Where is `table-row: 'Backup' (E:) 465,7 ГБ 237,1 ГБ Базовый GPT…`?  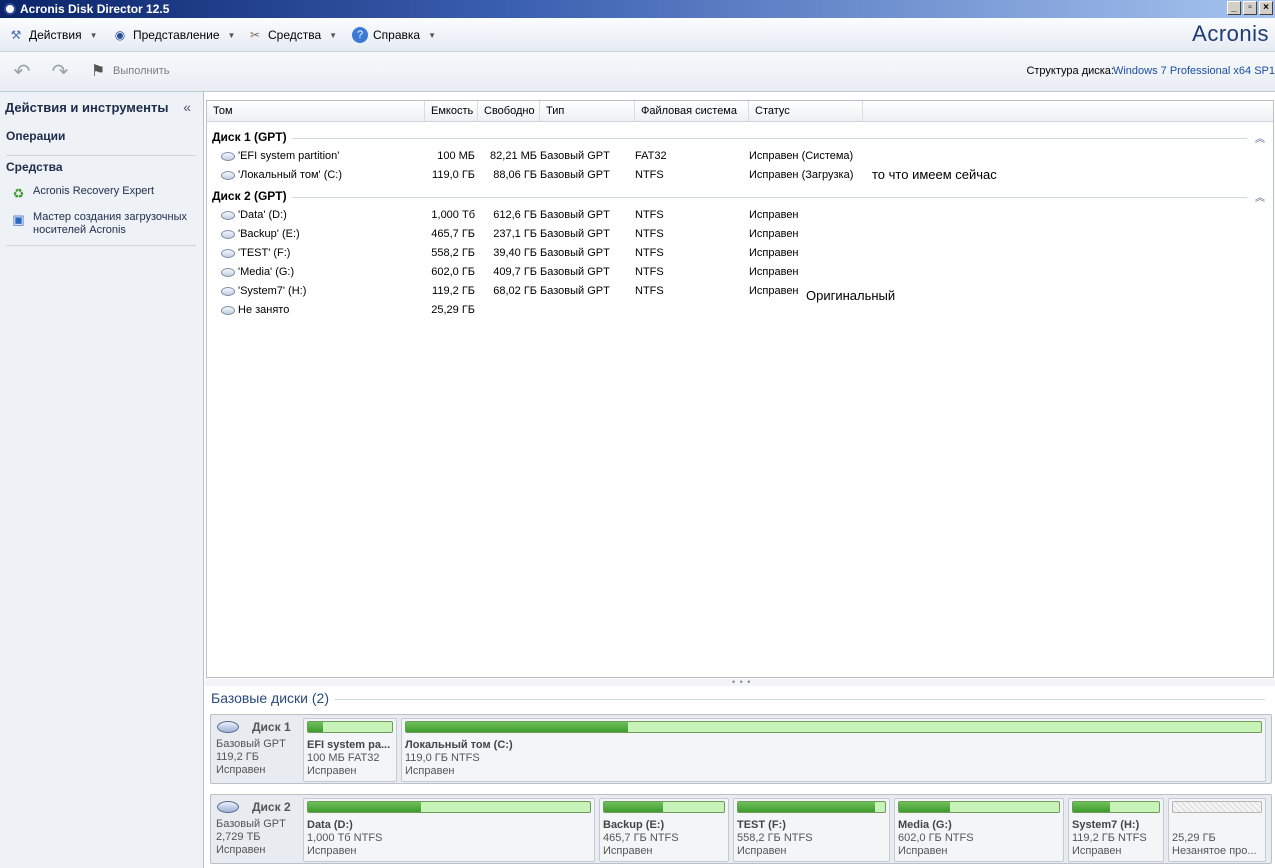
table-row: 'Backup' (E:) 465,7 ГБ 237,1 ГБ Базовый GPT… is located at coordinates (740, 235).